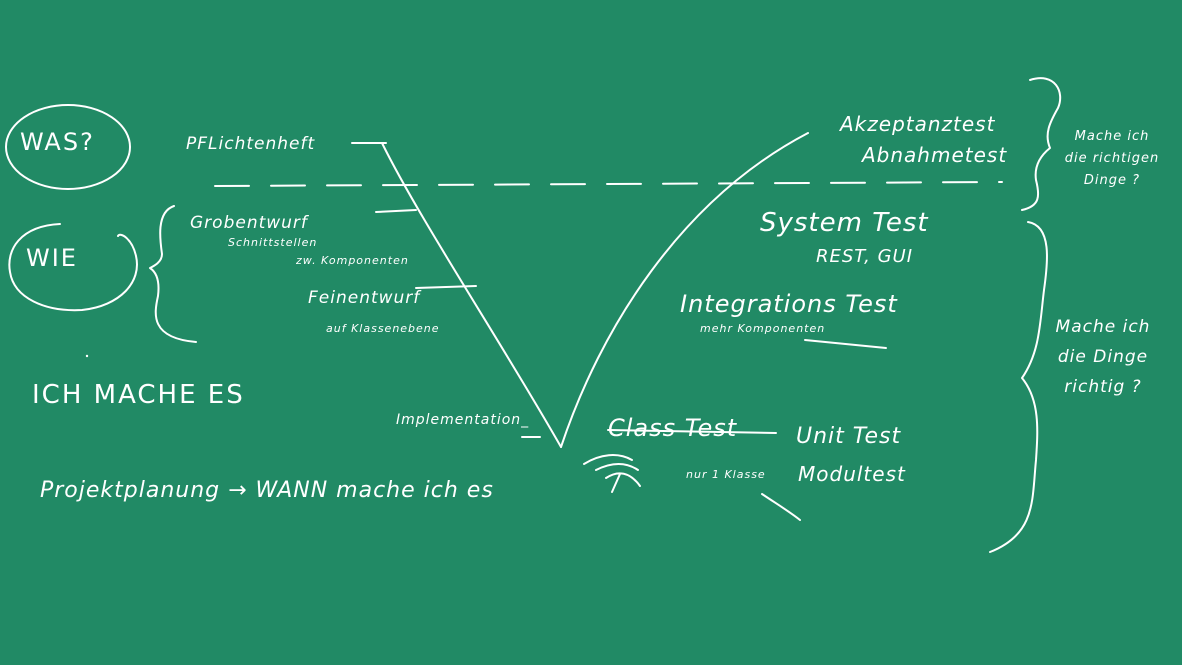 The height and width of the screenshot is (665, 1182). I want to click on abnahmetest-label: Abnahmetest, so click(935, 155).